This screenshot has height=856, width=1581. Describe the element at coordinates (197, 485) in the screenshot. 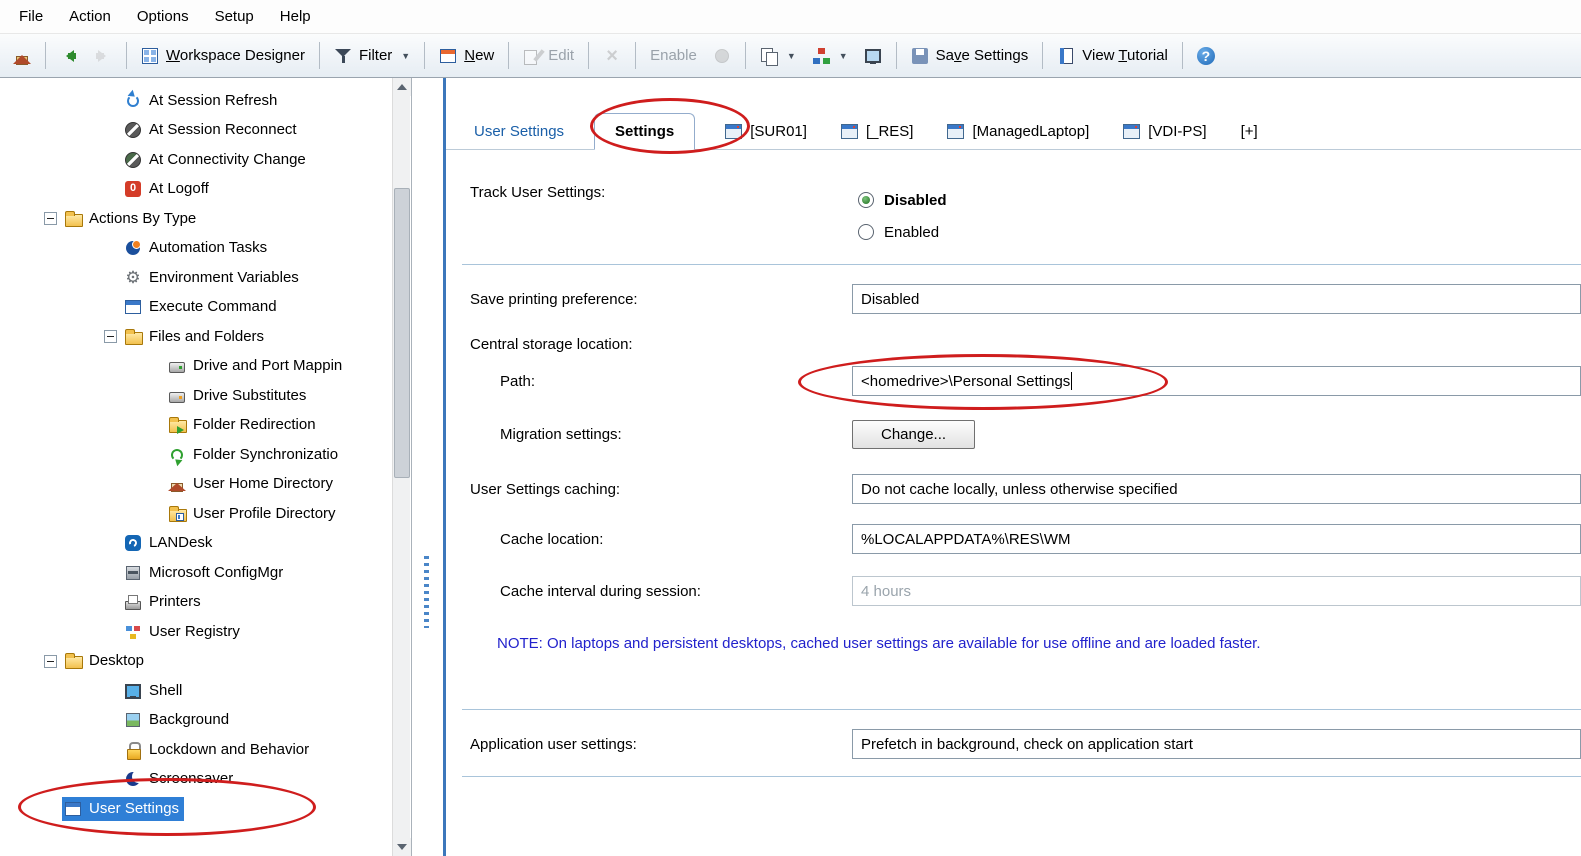

I see `tree-item-user-home-directory: User Home Directory` at that location.